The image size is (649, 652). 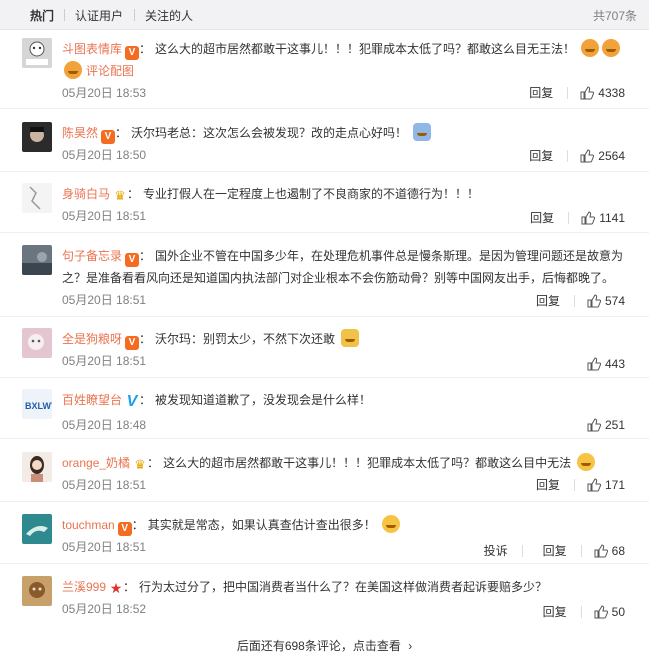 I want to click on tab-verified: 认证用户, so click(x=99, y=15).